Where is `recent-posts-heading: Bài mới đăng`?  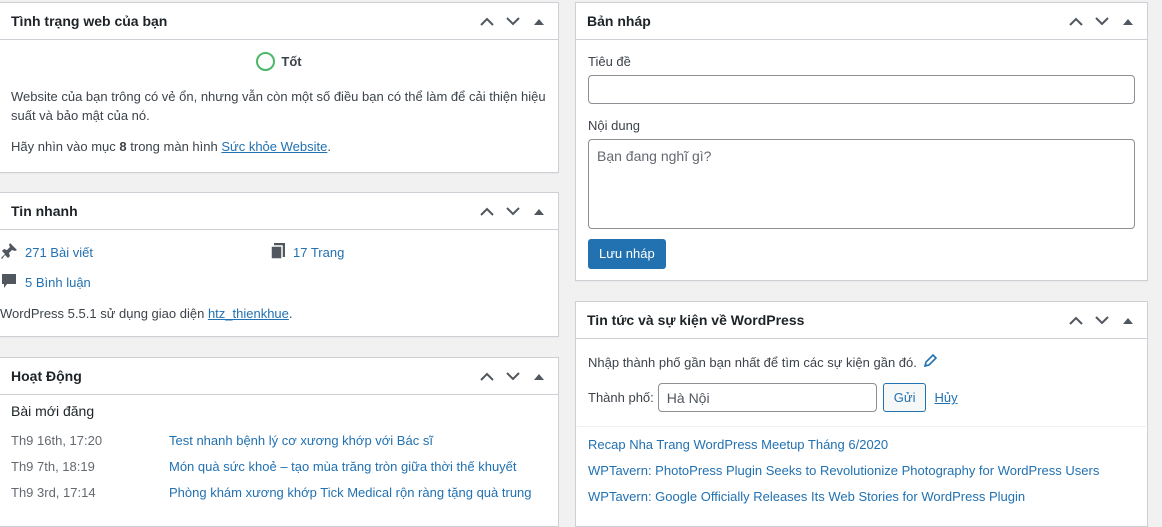
recent-posts-heading: Bài mới đăng is located at coordinates (53, 411).